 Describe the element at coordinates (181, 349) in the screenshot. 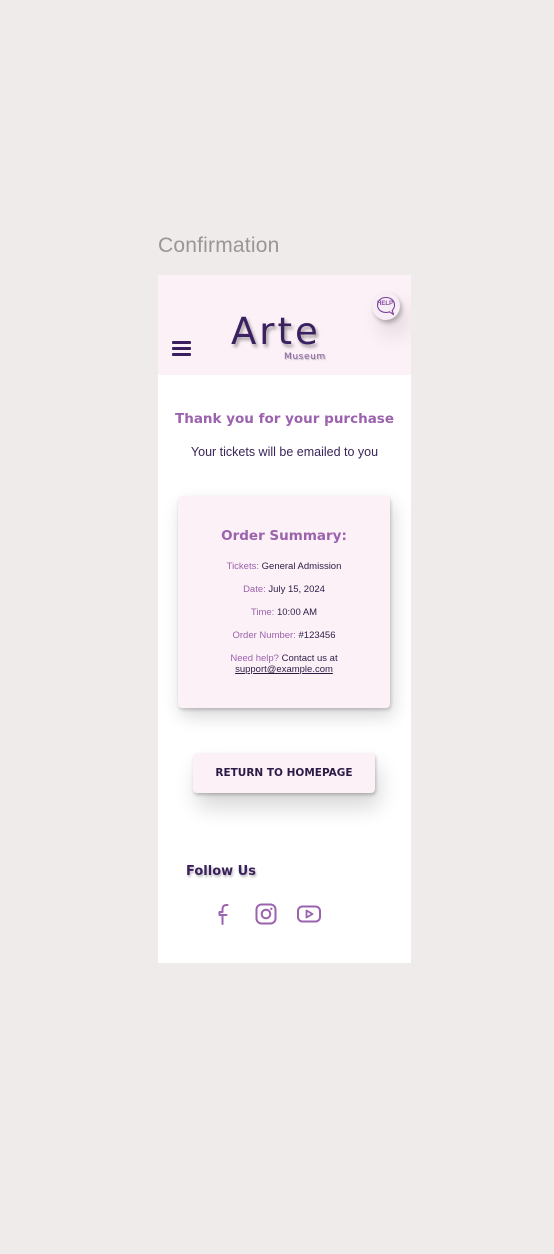

I see `hamburger-menu-icon` at that location.